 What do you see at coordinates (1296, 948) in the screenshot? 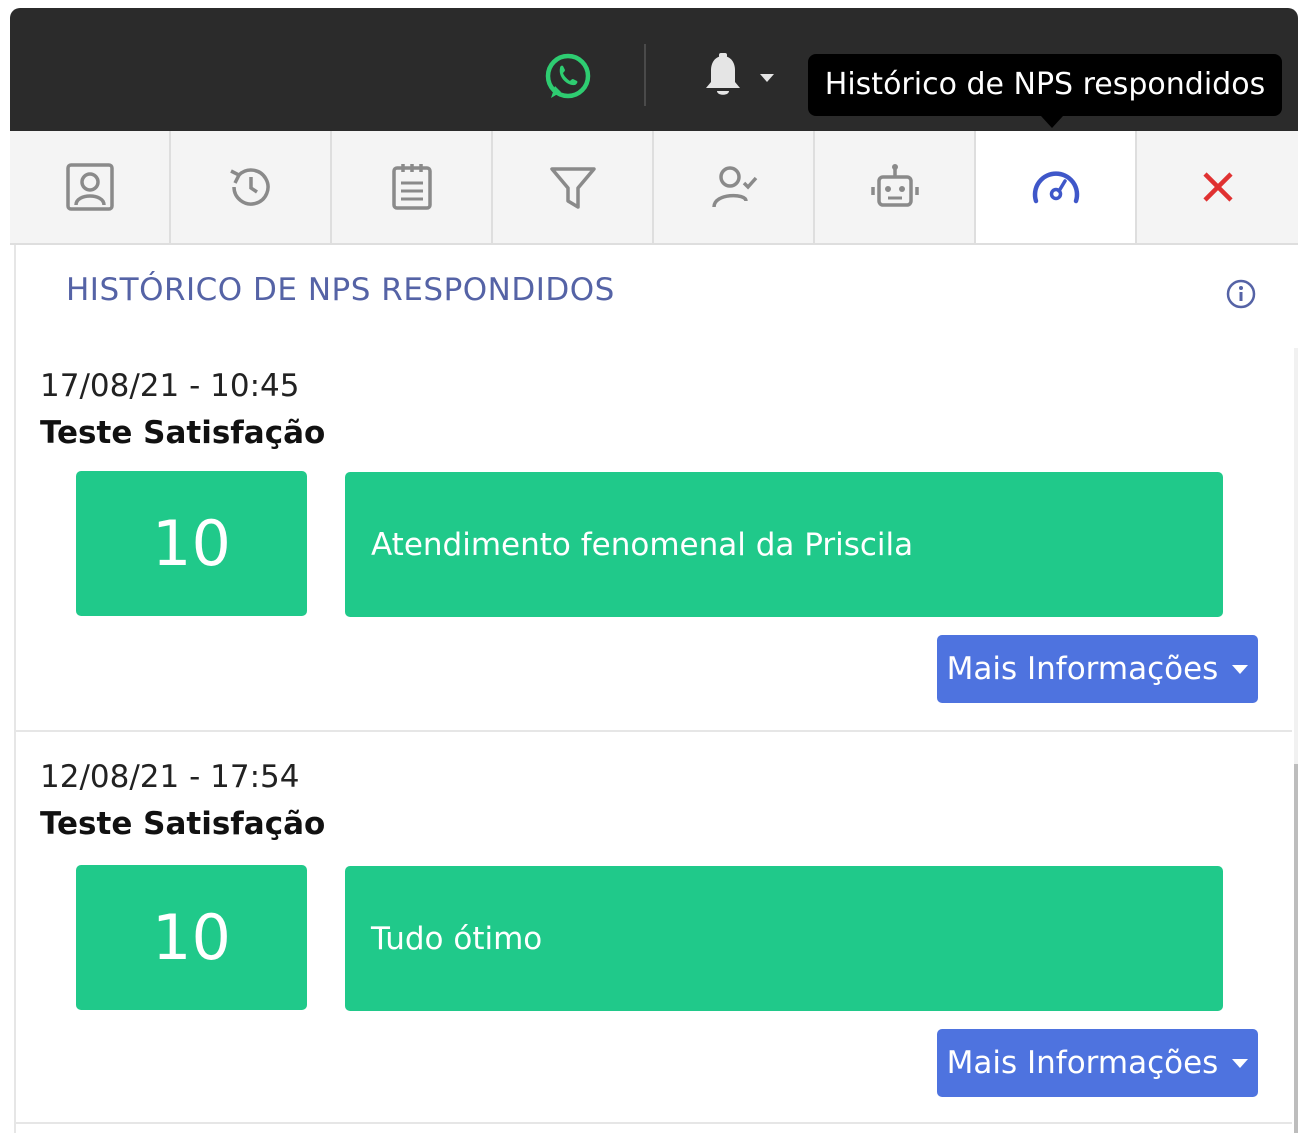
I see `scrollbar-thumb` at bounding box center [1296, 948].